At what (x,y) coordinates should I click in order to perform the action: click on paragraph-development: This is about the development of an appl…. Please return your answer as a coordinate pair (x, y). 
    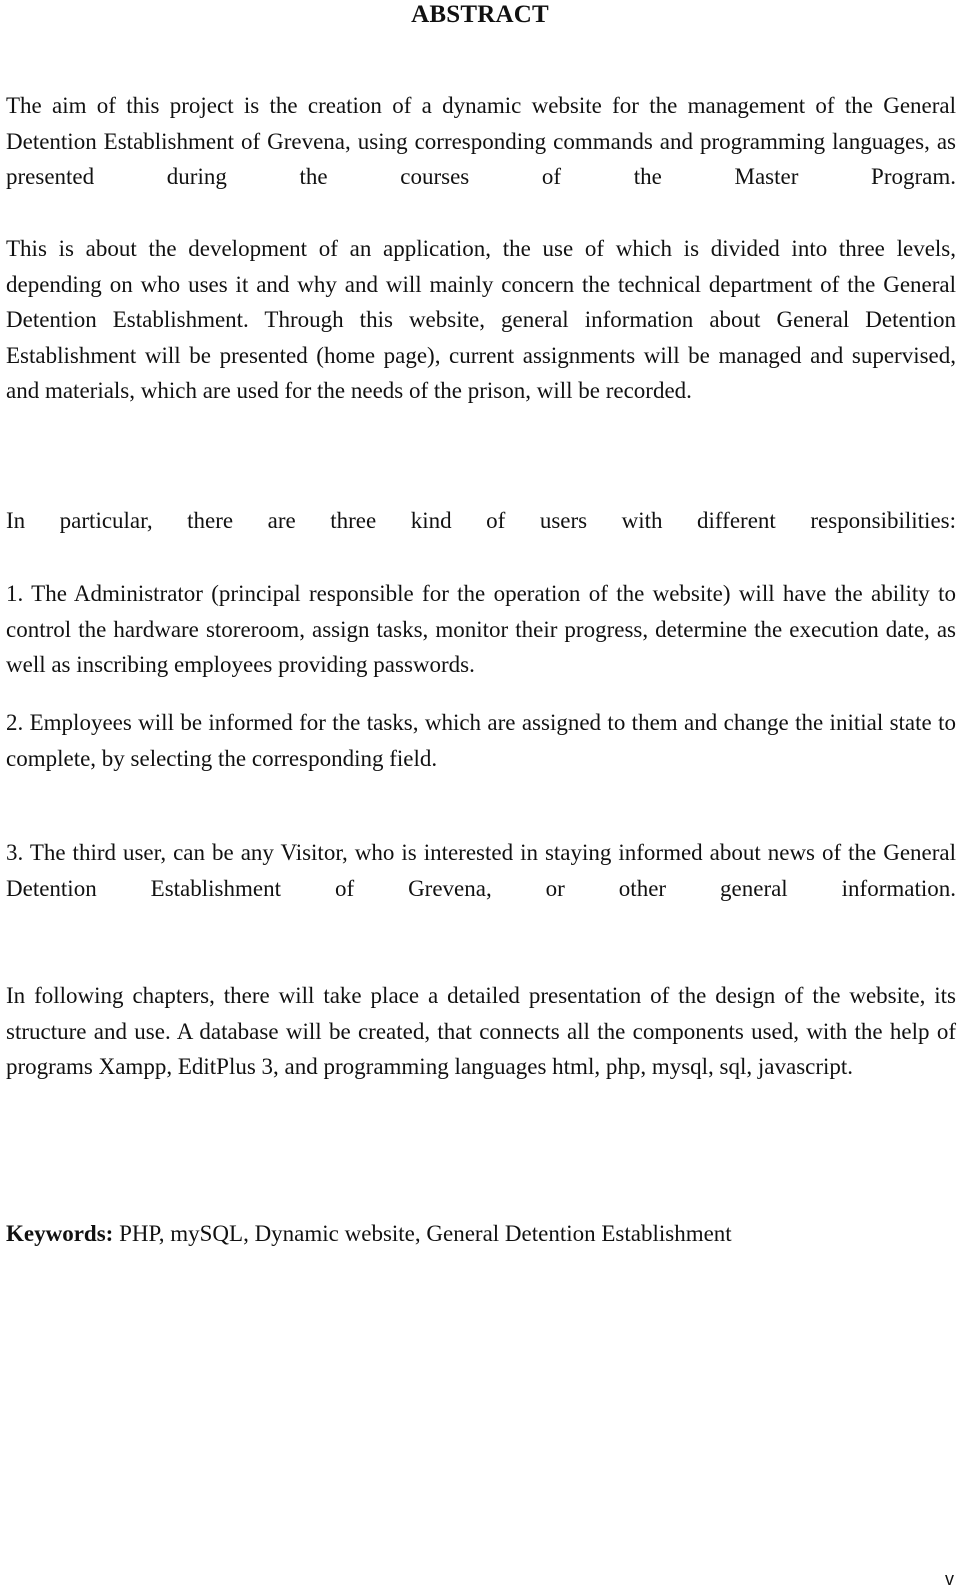
    Looking at the image, I should click on (481, 319).